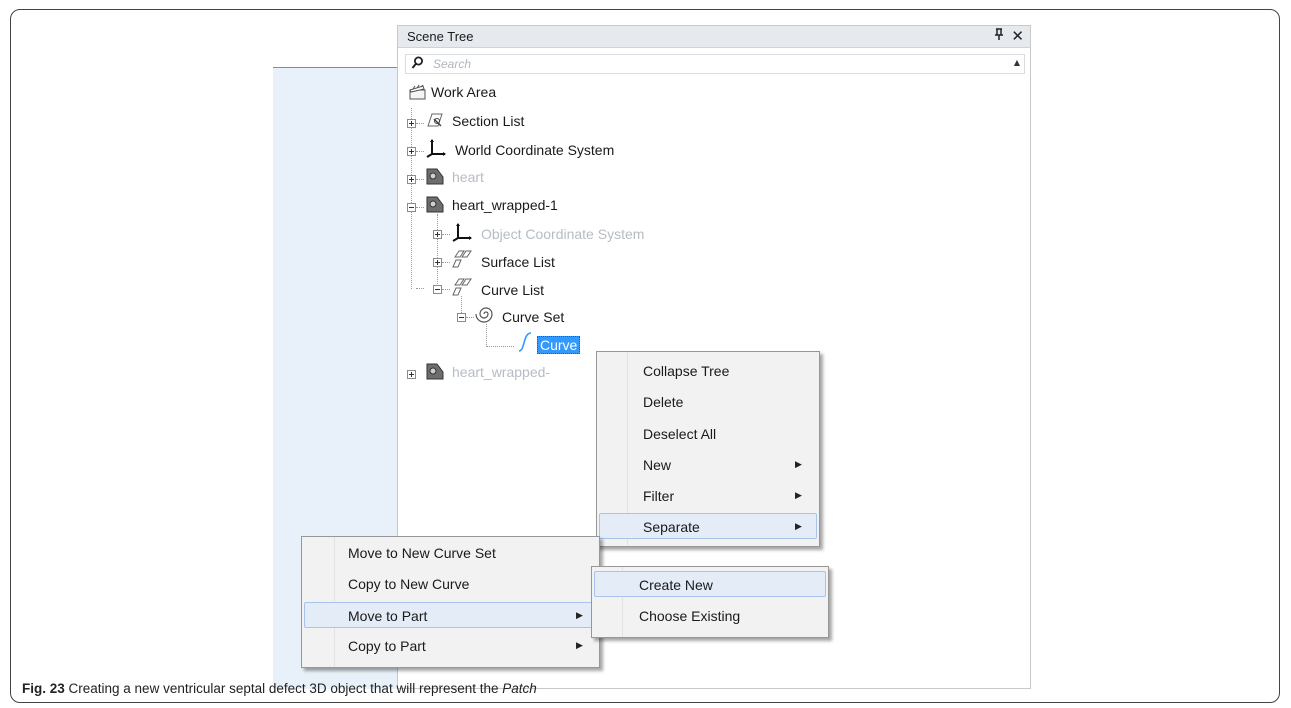 This screenshot has width=1291, height=708. I want to click on menu-item-choose-existing: Choose Existing, so click(710, 616).